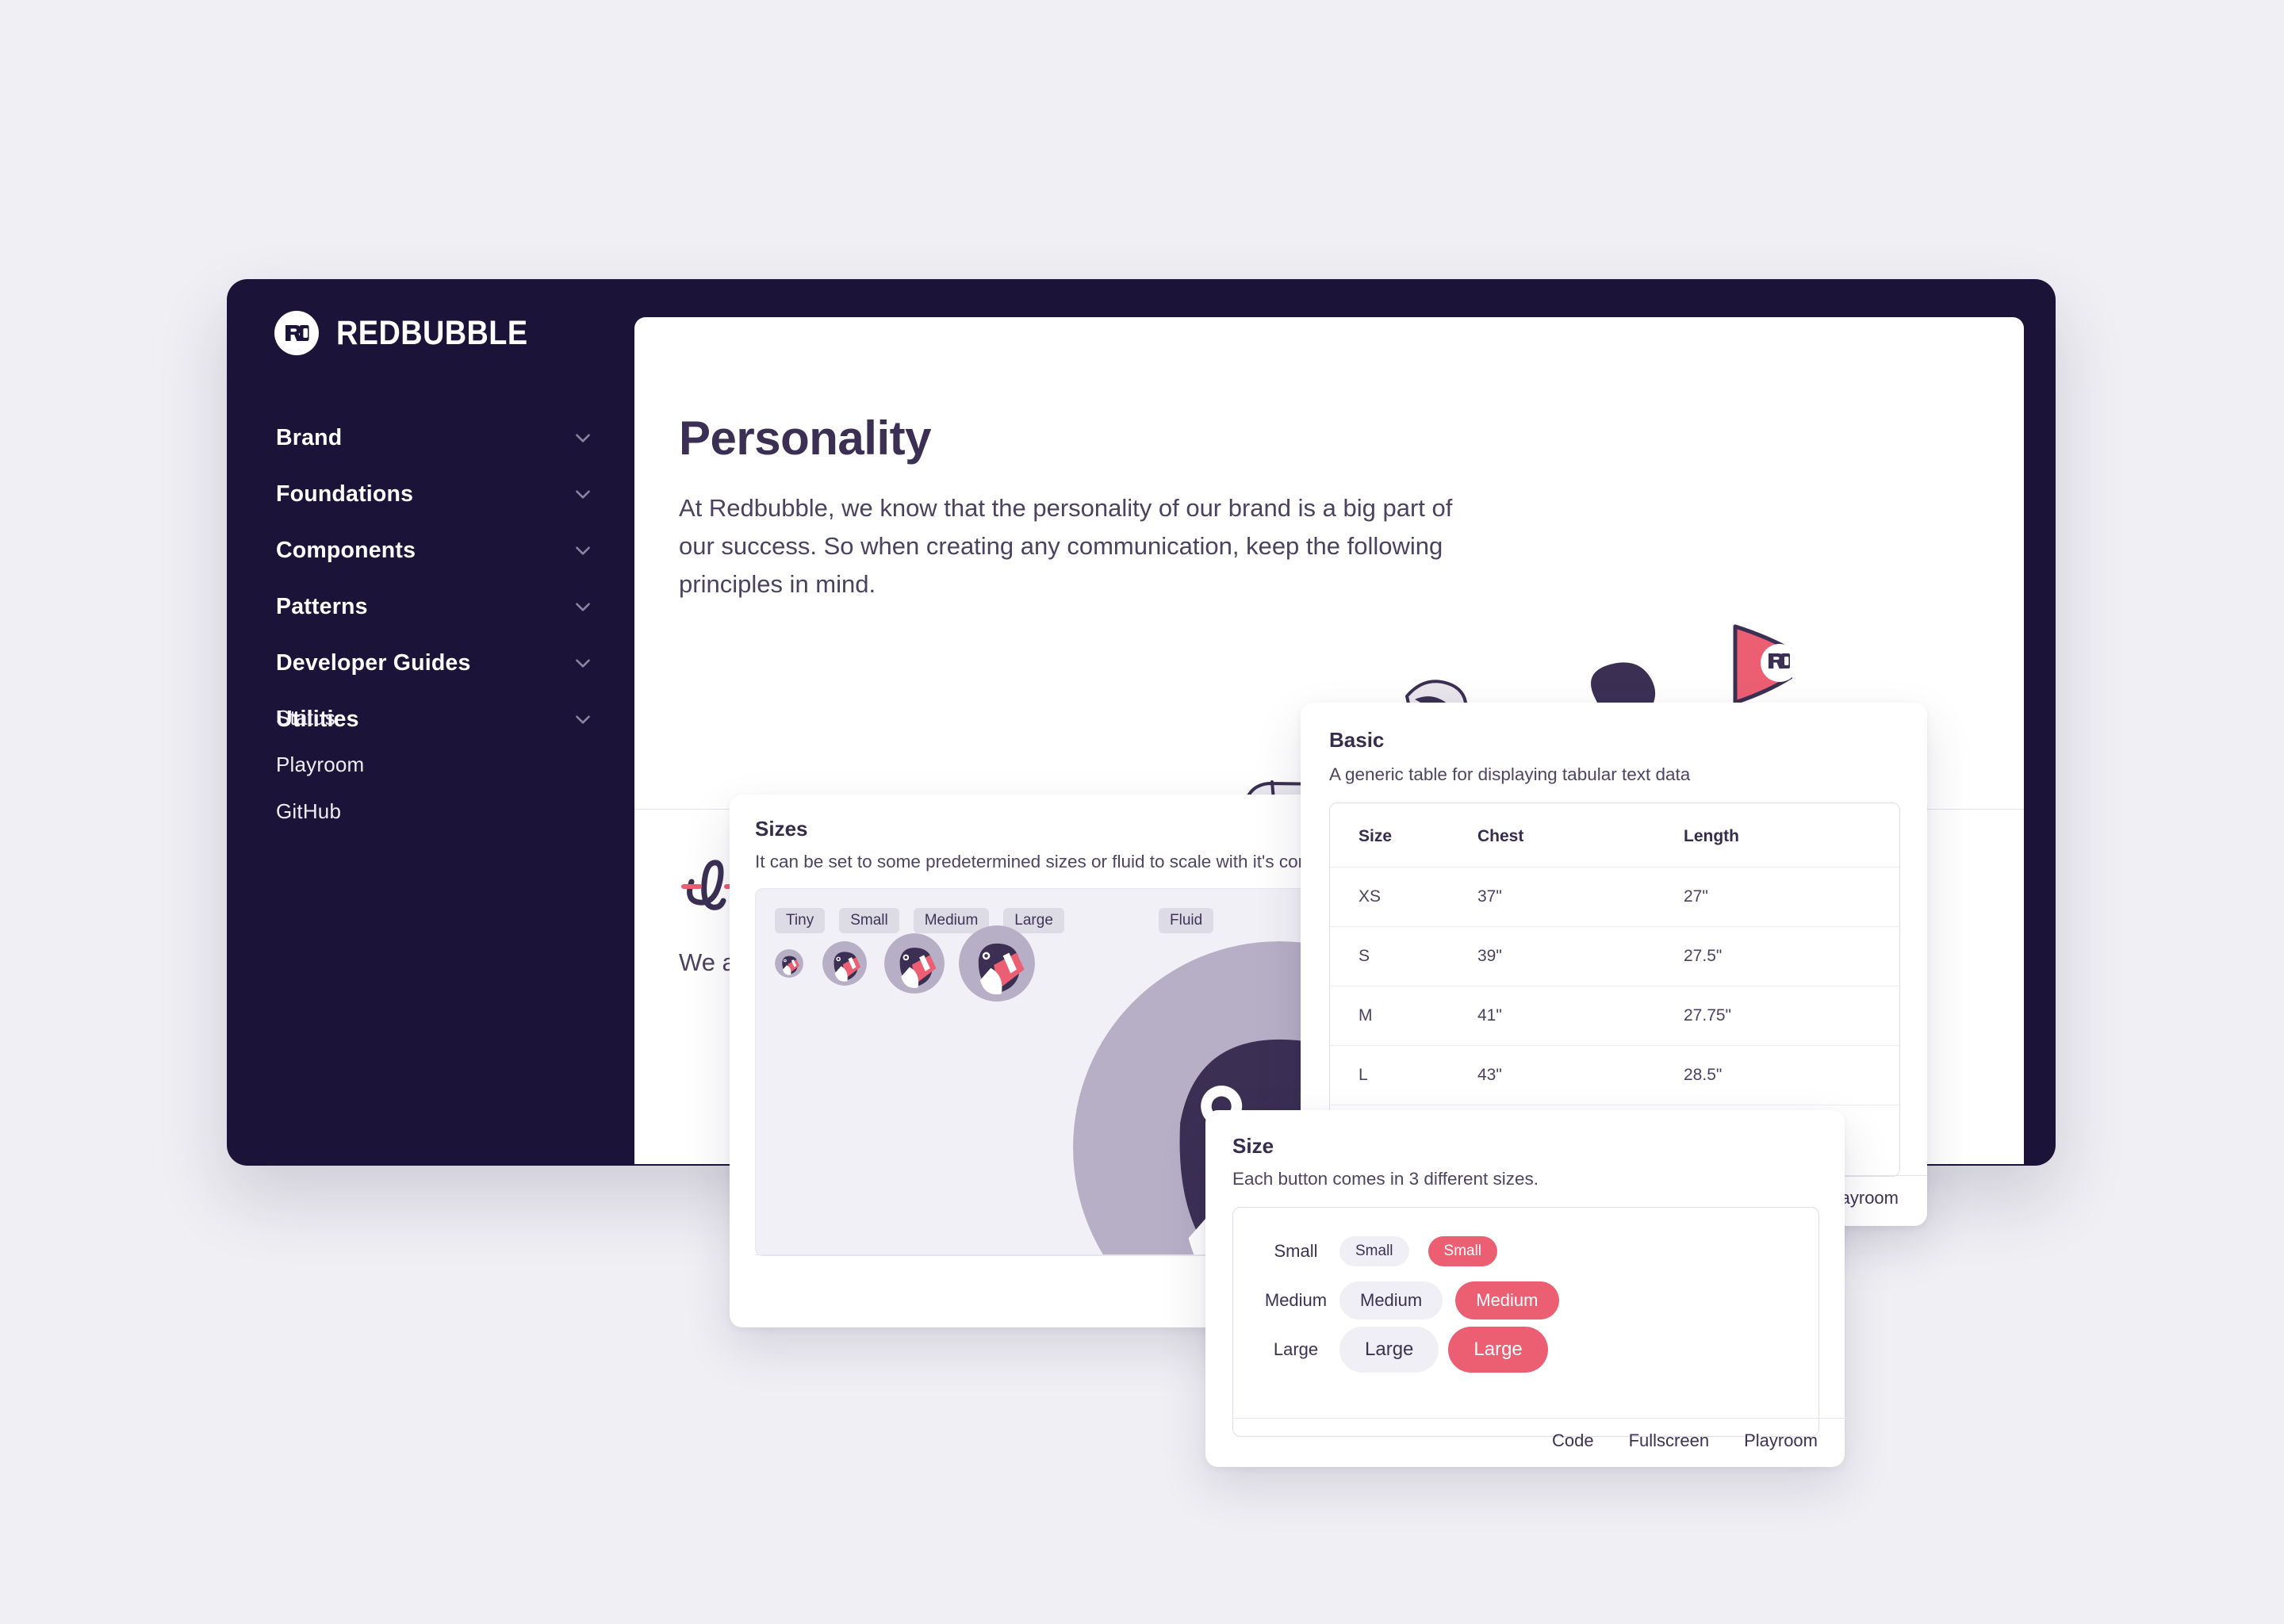 The width and height of the screenshot is (2284, 1624). I want to click on cell-chest: 39", so click(1580, 956).